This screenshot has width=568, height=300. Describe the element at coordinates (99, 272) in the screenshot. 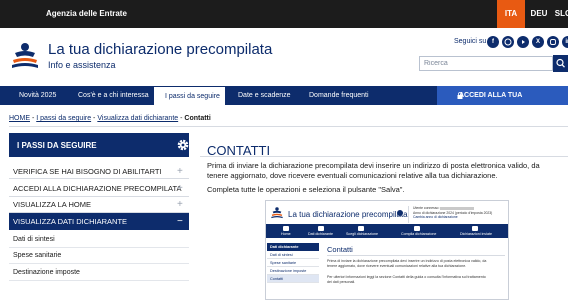

I see `sidebar-subitem-destinazione: Destinazione imposte` at that location.